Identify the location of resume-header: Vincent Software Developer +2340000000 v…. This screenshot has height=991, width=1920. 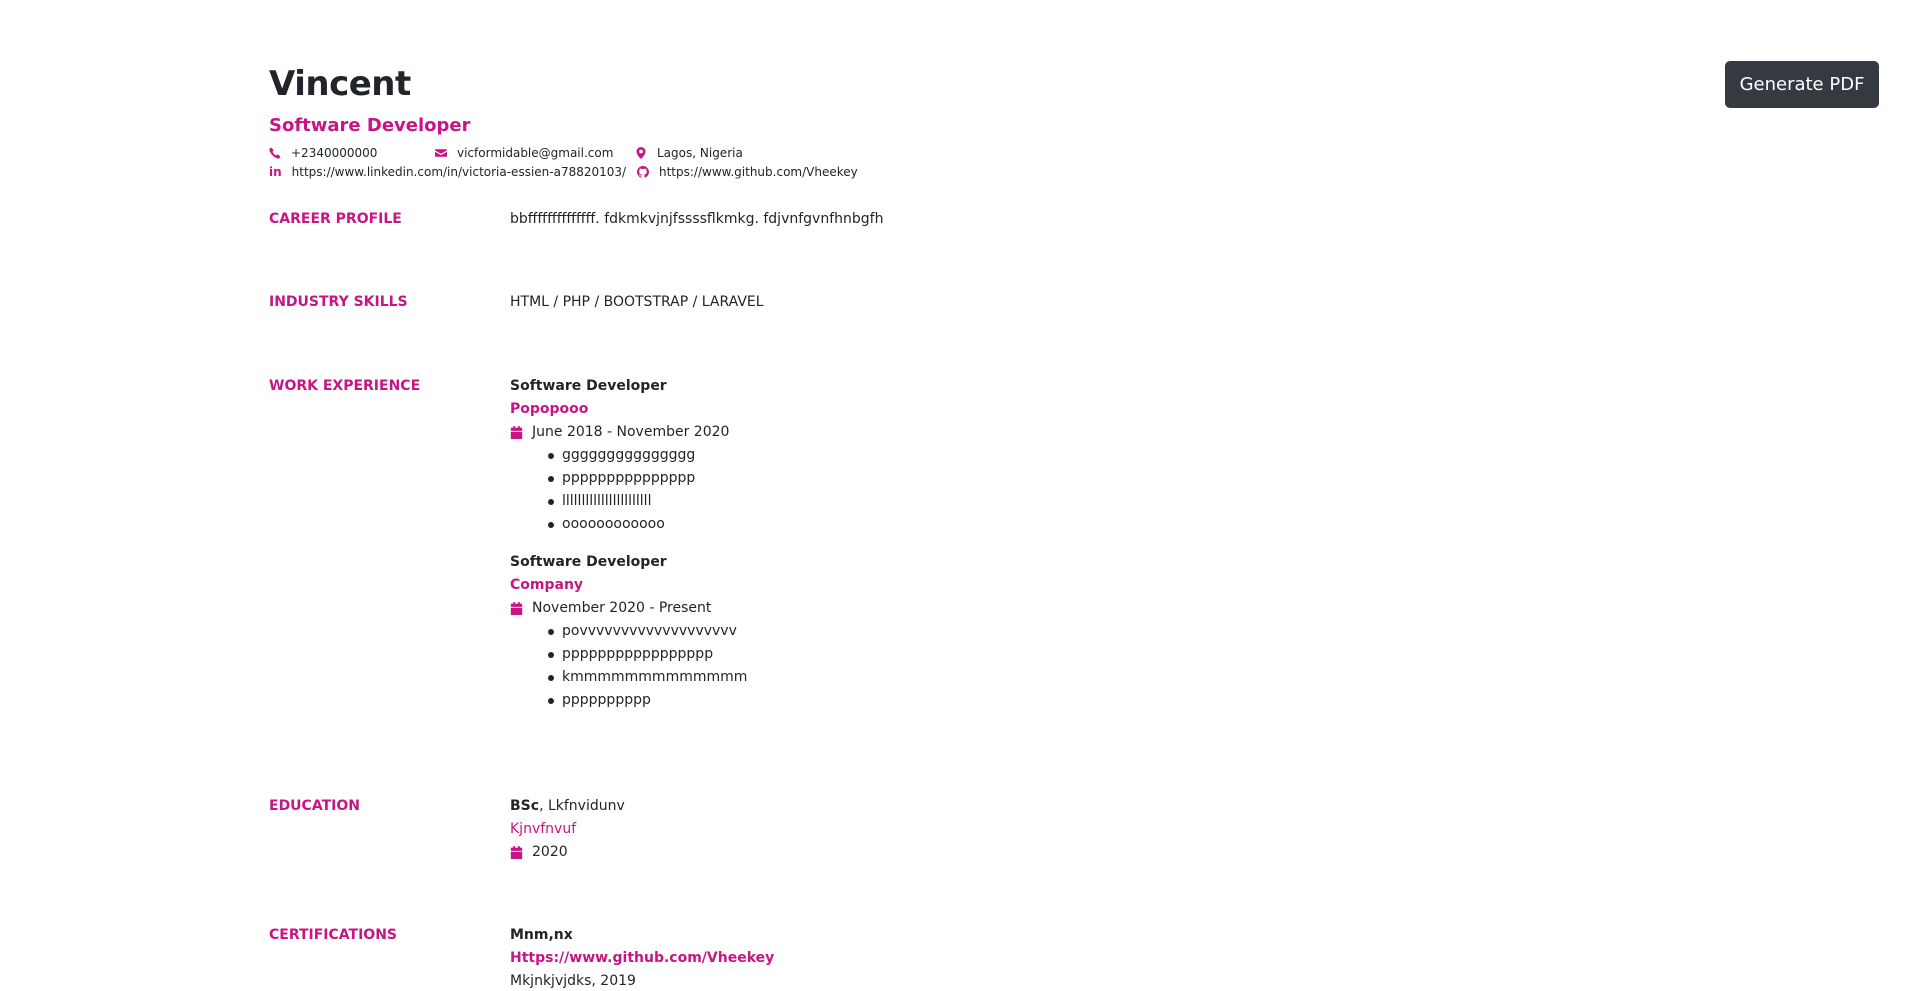
(919, 124).